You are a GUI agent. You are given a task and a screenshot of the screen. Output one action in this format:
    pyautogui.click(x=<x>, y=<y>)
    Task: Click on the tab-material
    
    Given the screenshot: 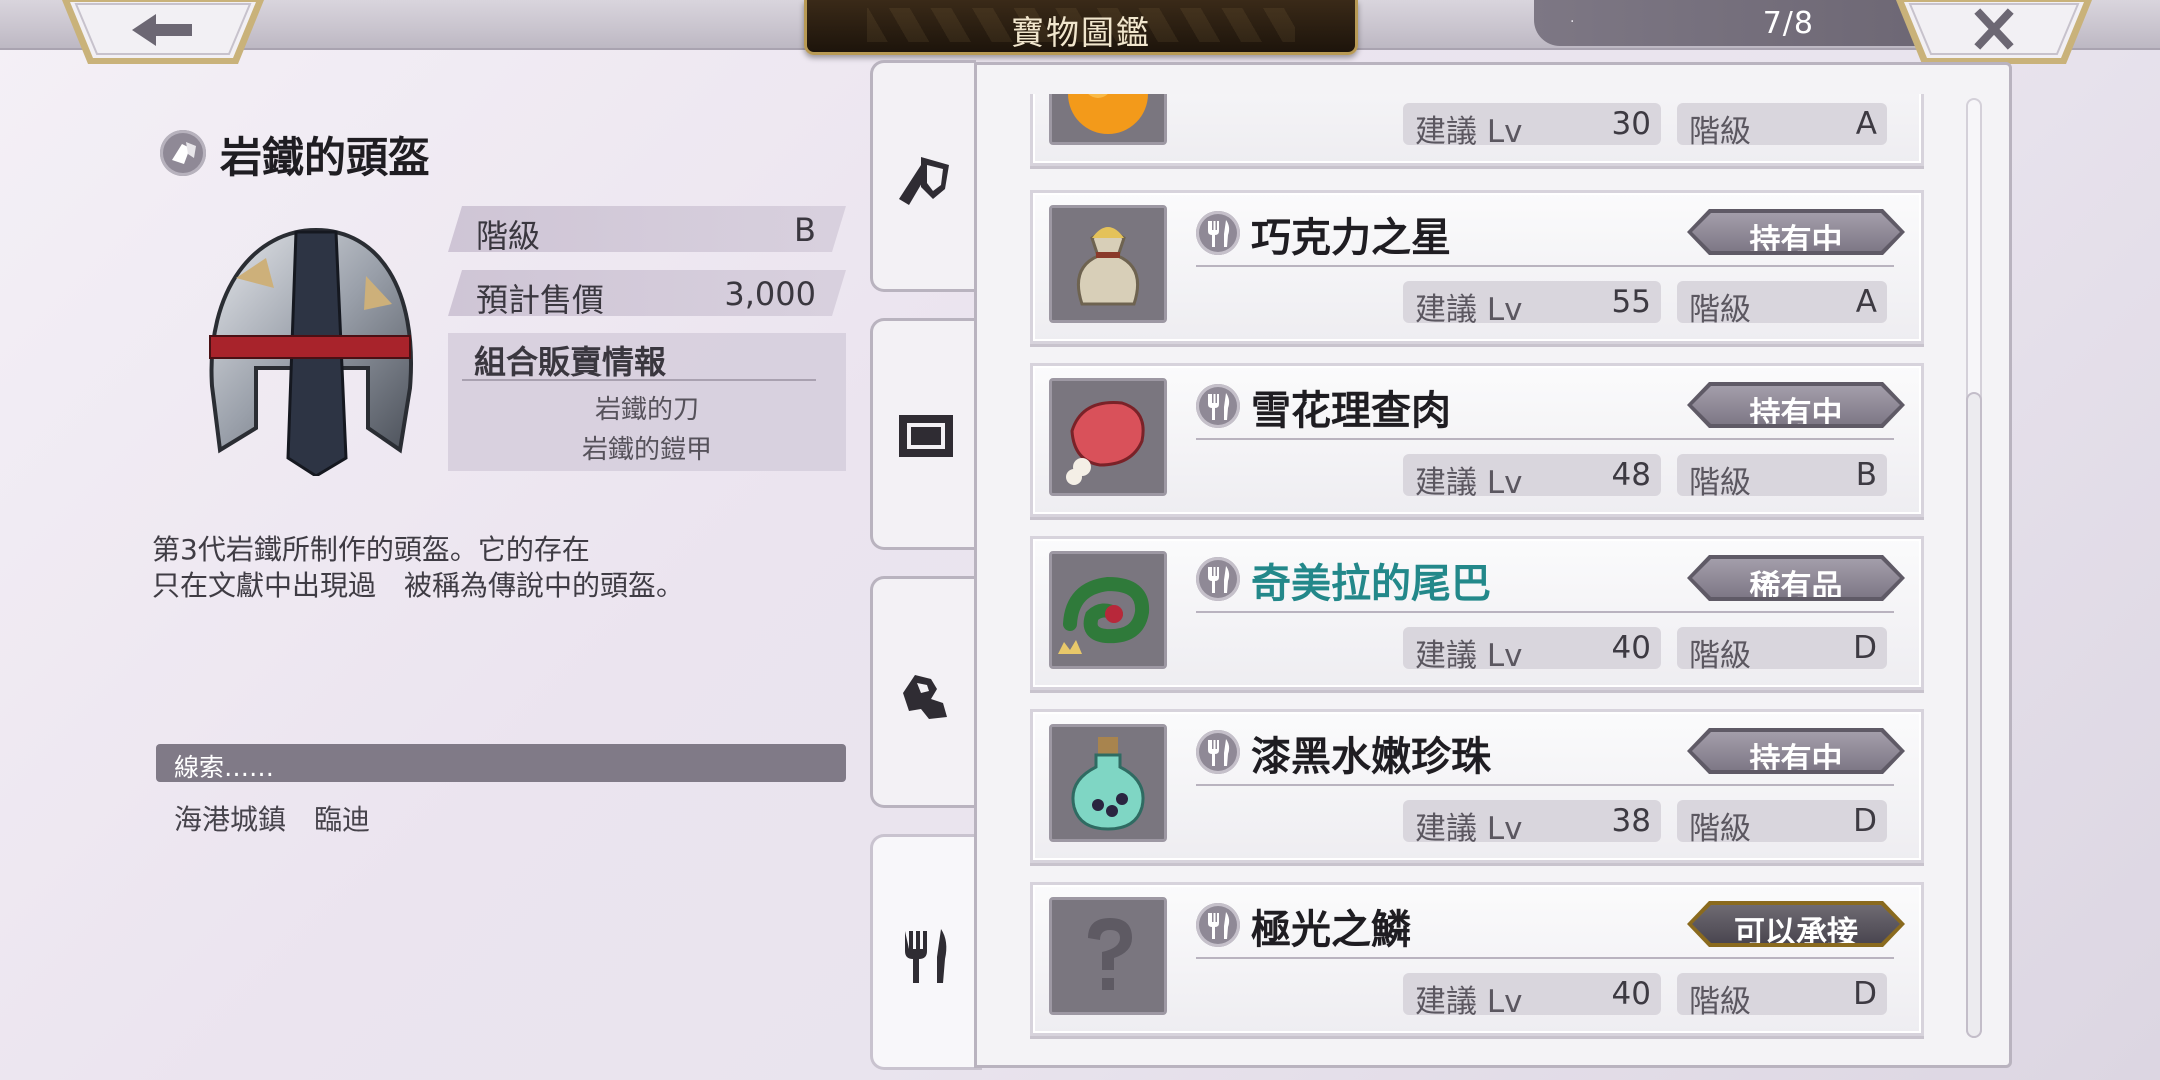 What is the action you would take?
    pyautogui.click(x=923, y=692)
    